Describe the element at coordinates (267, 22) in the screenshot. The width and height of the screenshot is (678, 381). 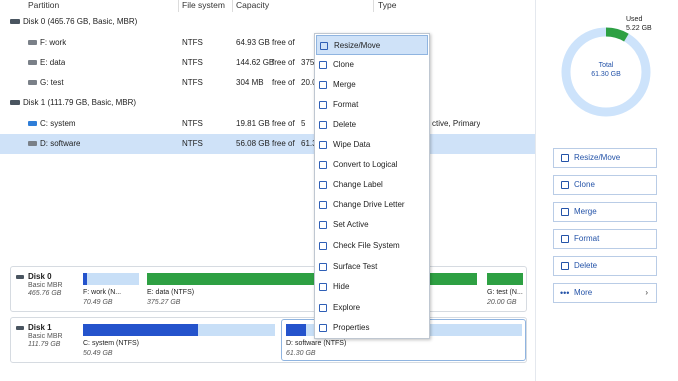
I see `disk-row: Disk 0 (465.76 GB, Basic, MBR)` at that location.